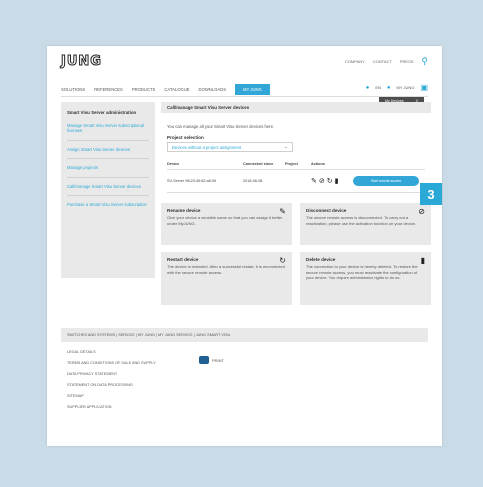 The width and height of the screenshot is (483, 487). I want to click on footer-link-terms: TERMS AND CONDITIONS OF SALE AND SUPPLY, so click(111, 363).